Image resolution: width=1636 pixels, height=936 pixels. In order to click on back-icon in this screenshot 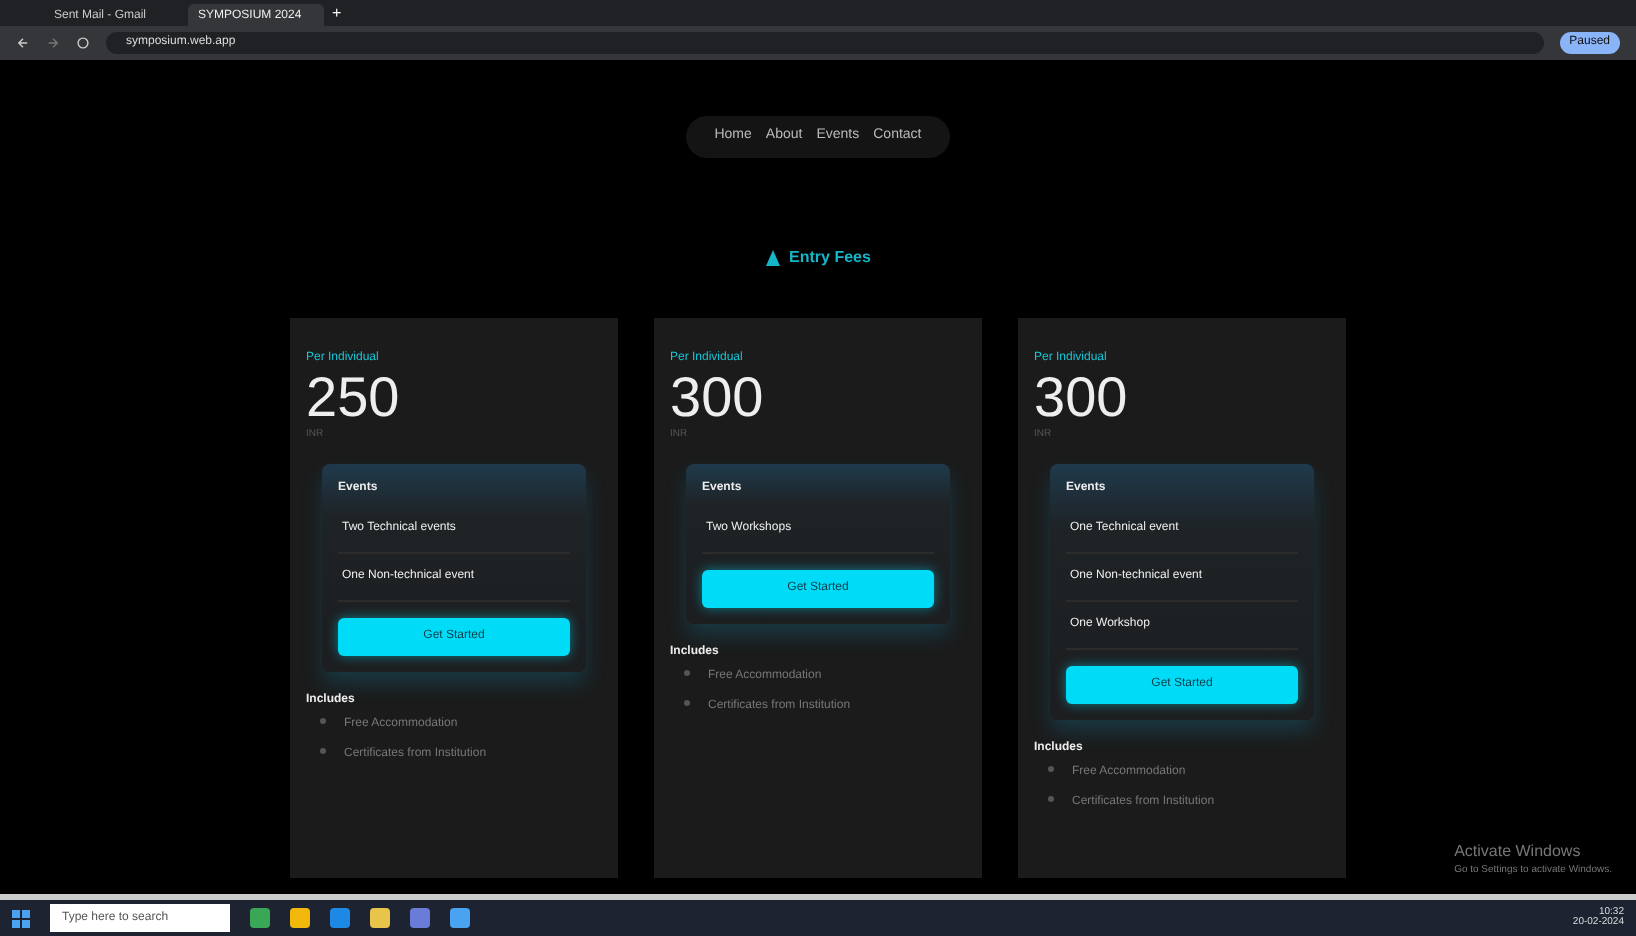, I will do `click(23, 43)`.